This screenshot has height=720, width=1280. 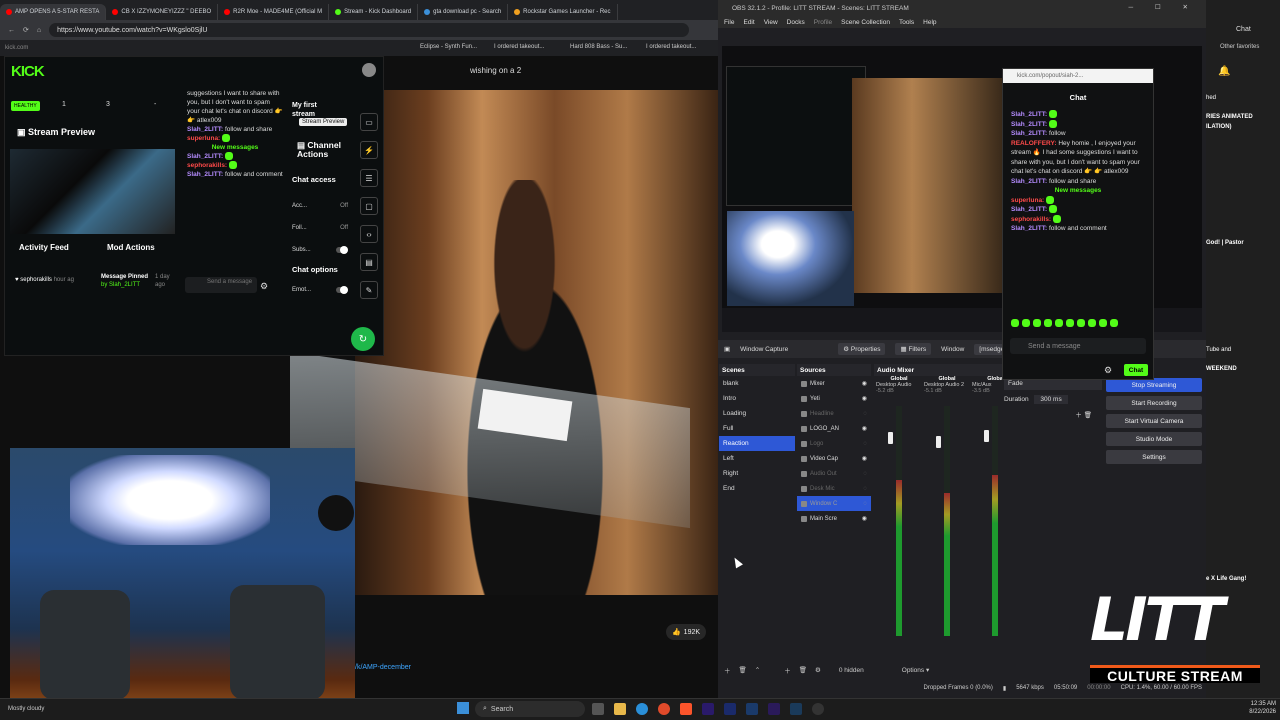 What do you see at coordinates (49, 247) in the screenshot?
I see `activity-feed-heading: Activity Feed` at bounding box center [49, 247].